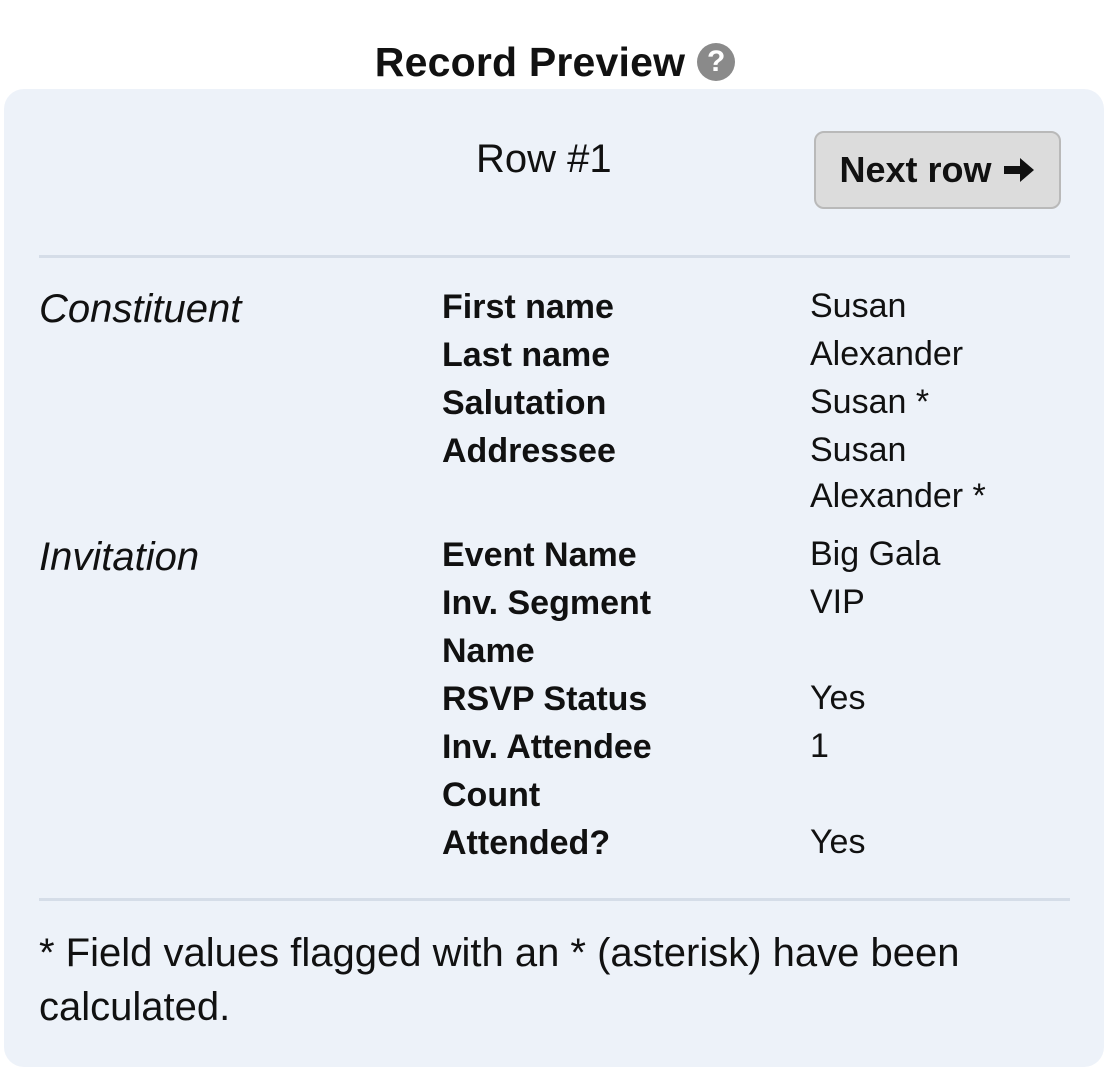 Image resolution: width=1110 pixels, height=1068 pixels. Describe the element at coordinates (898, 473) in the screenshot. I see `field-value-addressee: Susan Alexander *` at that location.